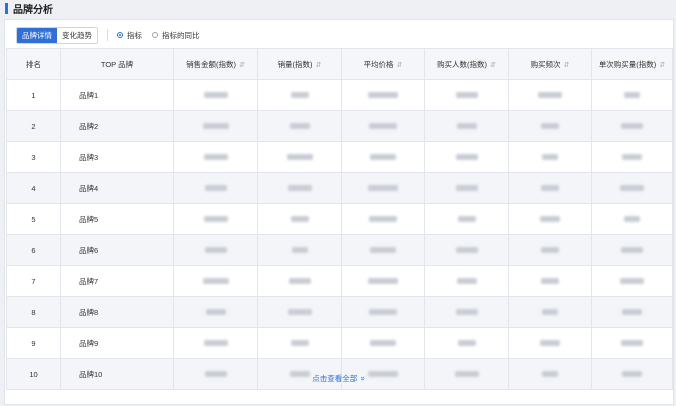  What do you see at coordinates (33, 157) in the screenshot?
I see `rank-cell: 3` at bounding box center [33, 157].